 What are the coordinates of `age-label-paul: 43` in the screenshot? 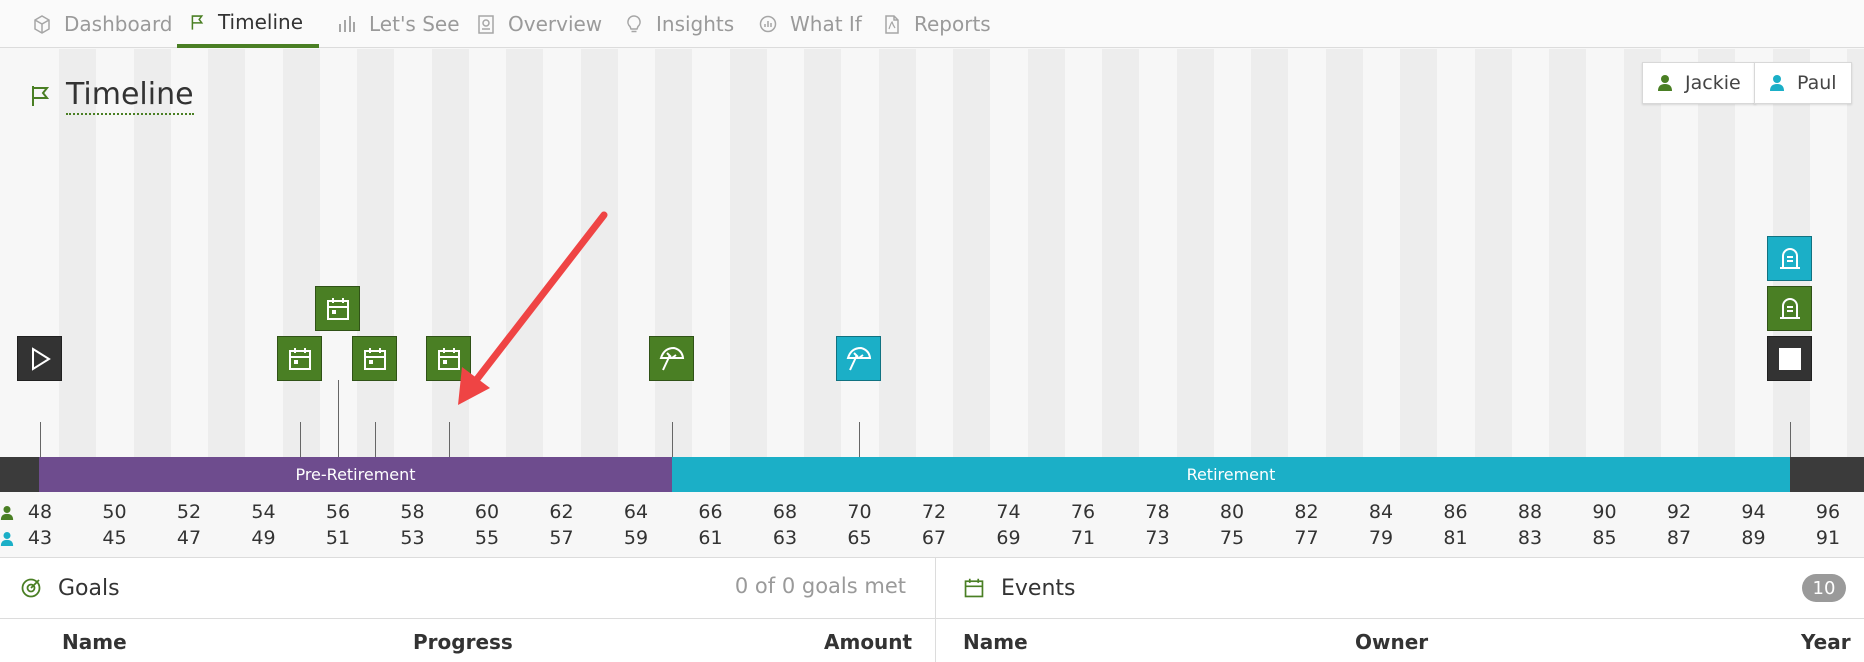 It's located at (40, 538).